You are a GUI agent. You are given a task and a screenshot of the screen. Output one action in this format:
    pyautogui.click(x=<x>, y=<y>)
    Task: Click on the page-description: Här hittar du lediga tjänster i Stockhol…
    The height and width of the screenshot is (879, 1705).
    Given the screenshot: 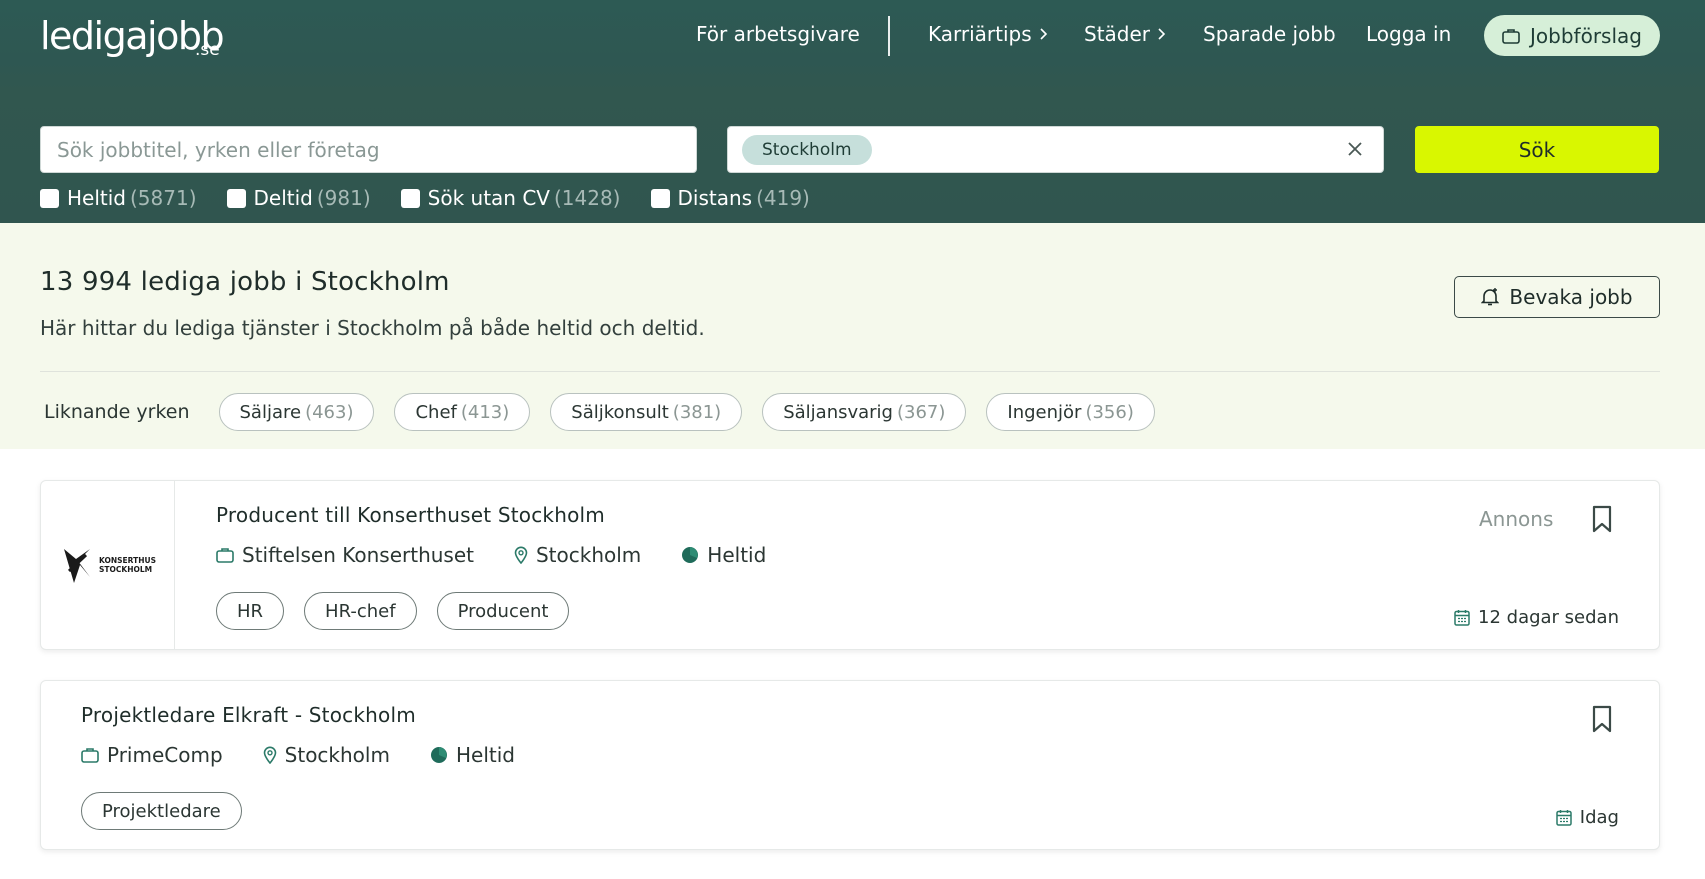 What is the action you would take?
    pyautogui.click(x=372, y=328)
    